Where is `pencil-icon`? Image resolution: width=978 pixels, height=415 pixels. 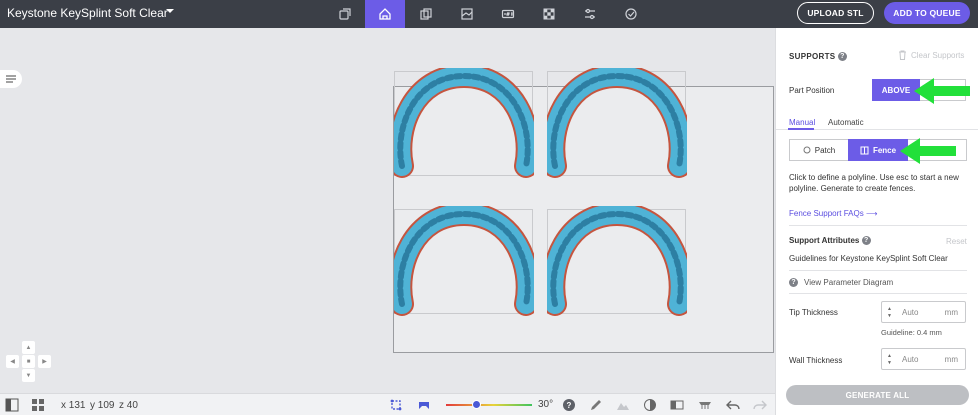 pencil-icon is located at coordinates (596, 405).